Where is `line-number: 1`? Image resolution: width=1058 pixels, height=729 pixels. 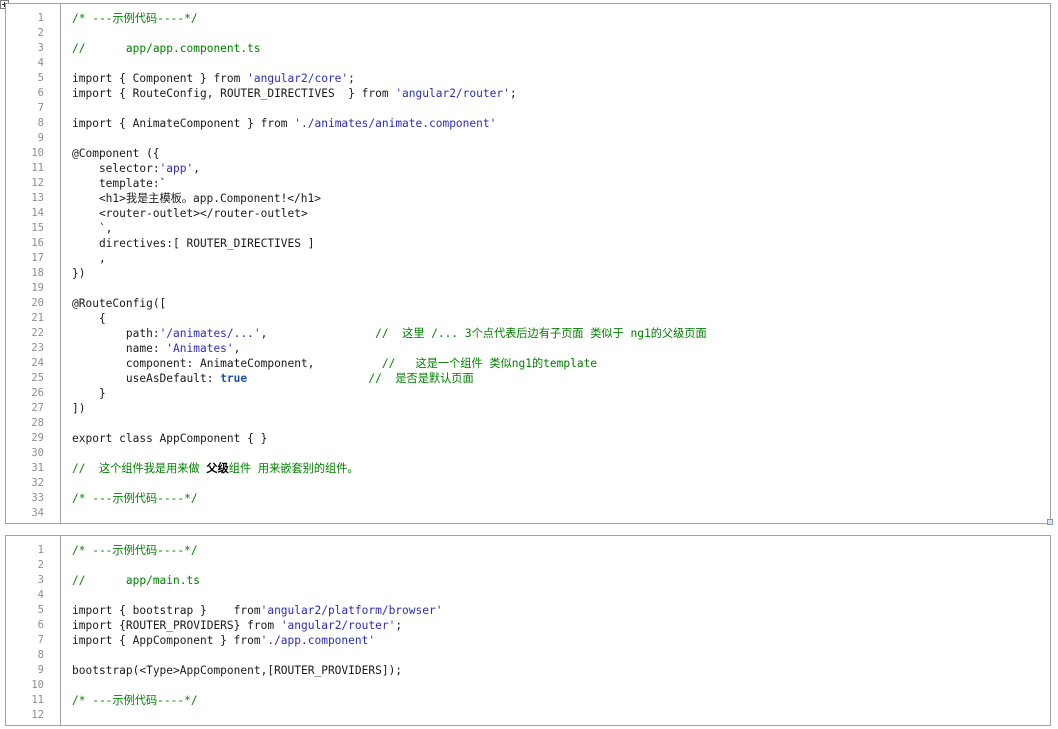 line-number: 1 is located at coordinates (40, 550).